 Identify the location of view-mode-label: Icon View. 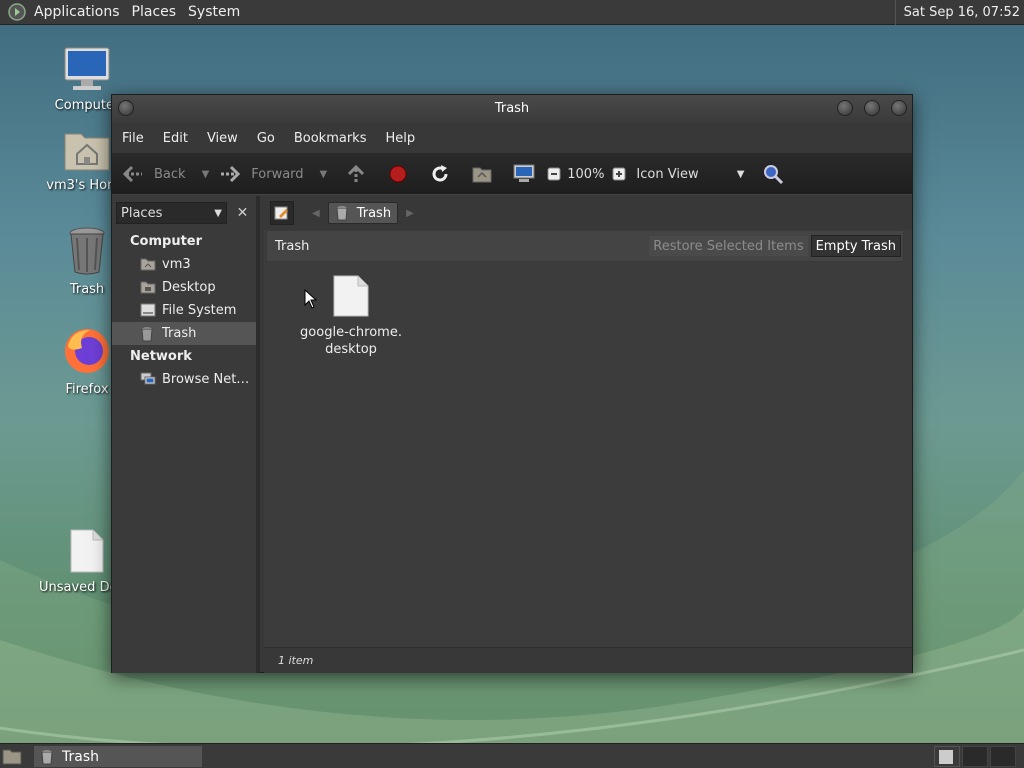
(667, 174).